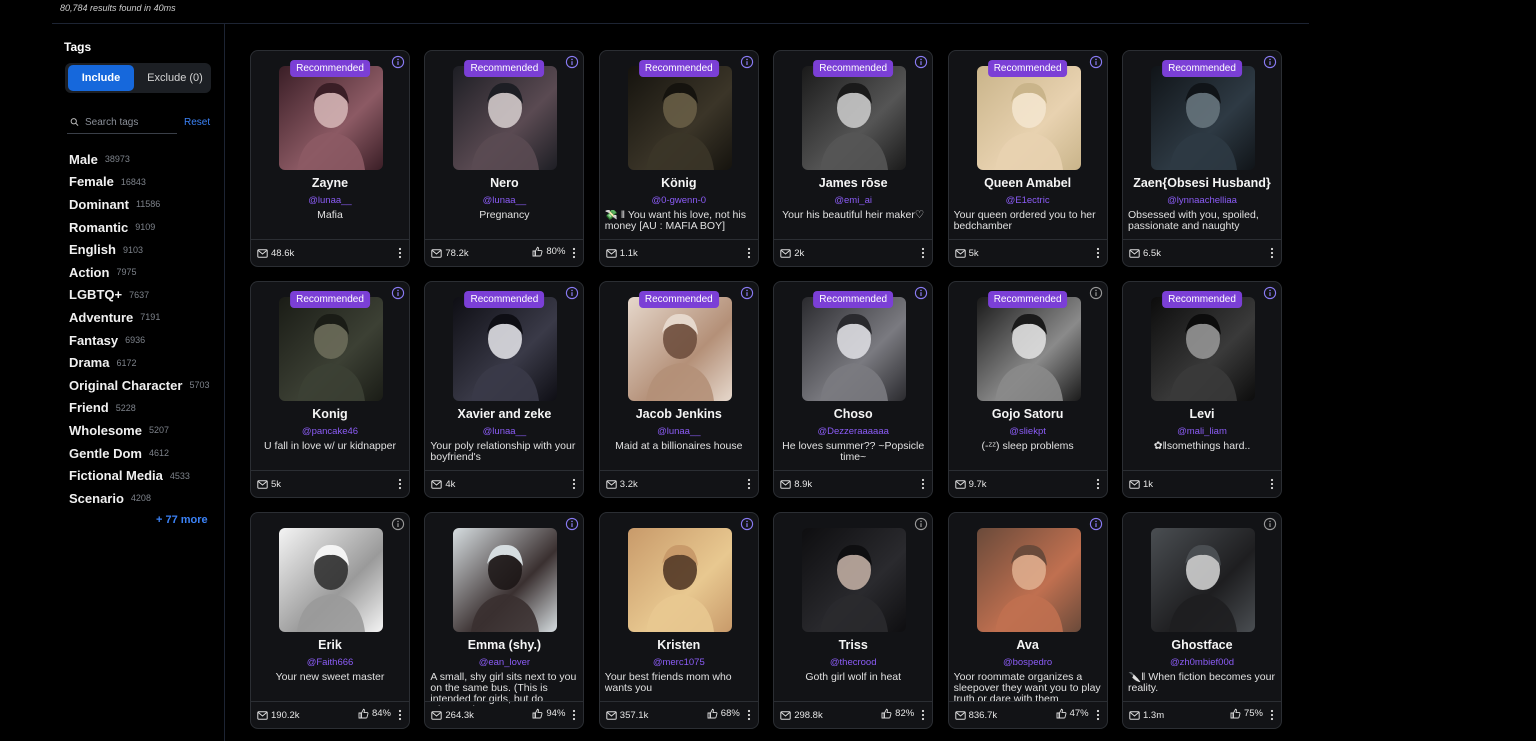 Image resolution: width=1536 pixels, height=741 pixels. I want to click on character-author: @Dezzeraaaaaa, so click(853, 431).